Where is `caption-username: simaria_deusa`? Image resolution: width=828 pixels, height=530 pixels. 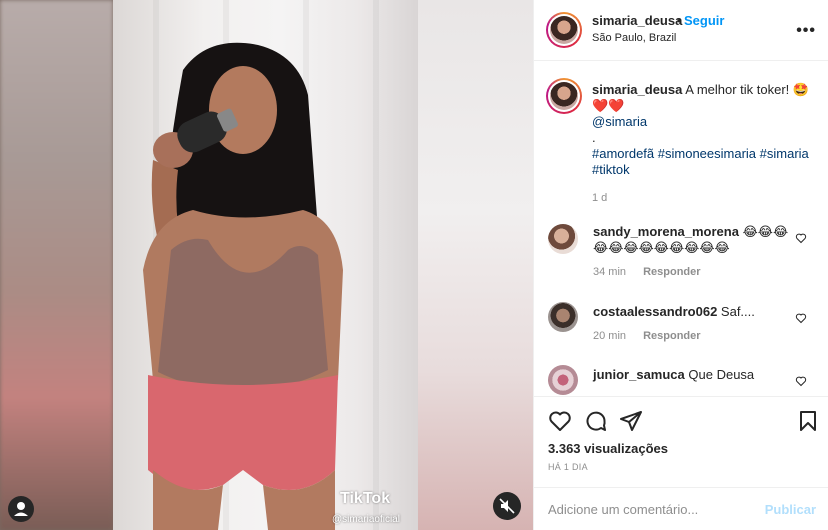 caption-username: simaria_deusa is located at coordinates (637, 89).